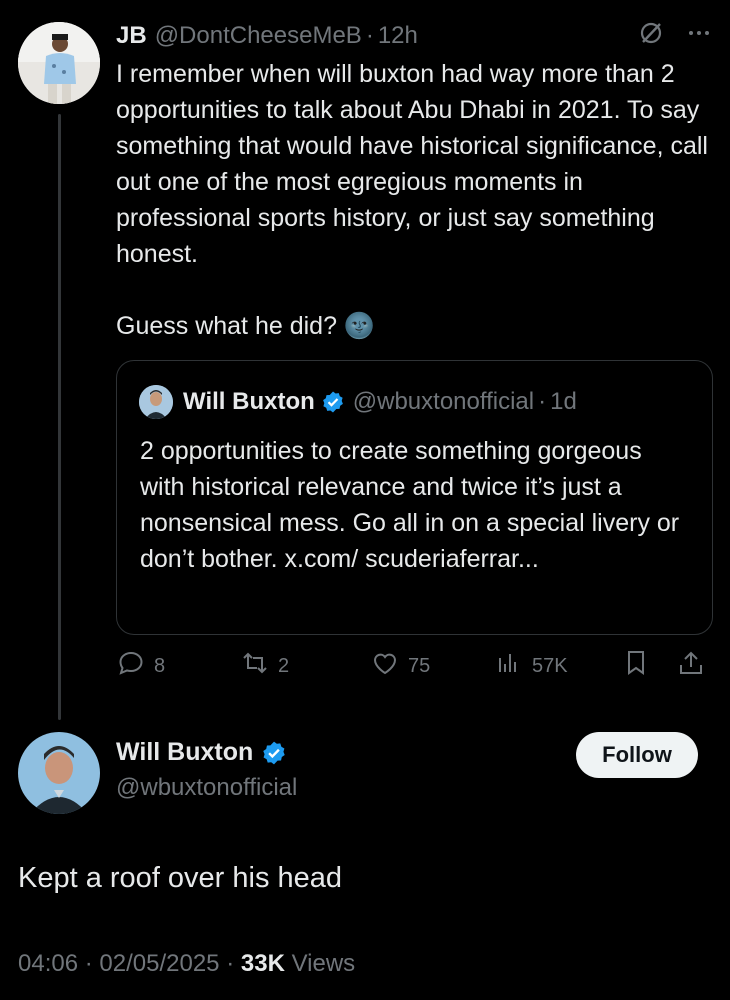  What do you see at coordinates (131, 36) in the screenshot?
I see `parent-author-name: JB` at bounding box center [131, 36].